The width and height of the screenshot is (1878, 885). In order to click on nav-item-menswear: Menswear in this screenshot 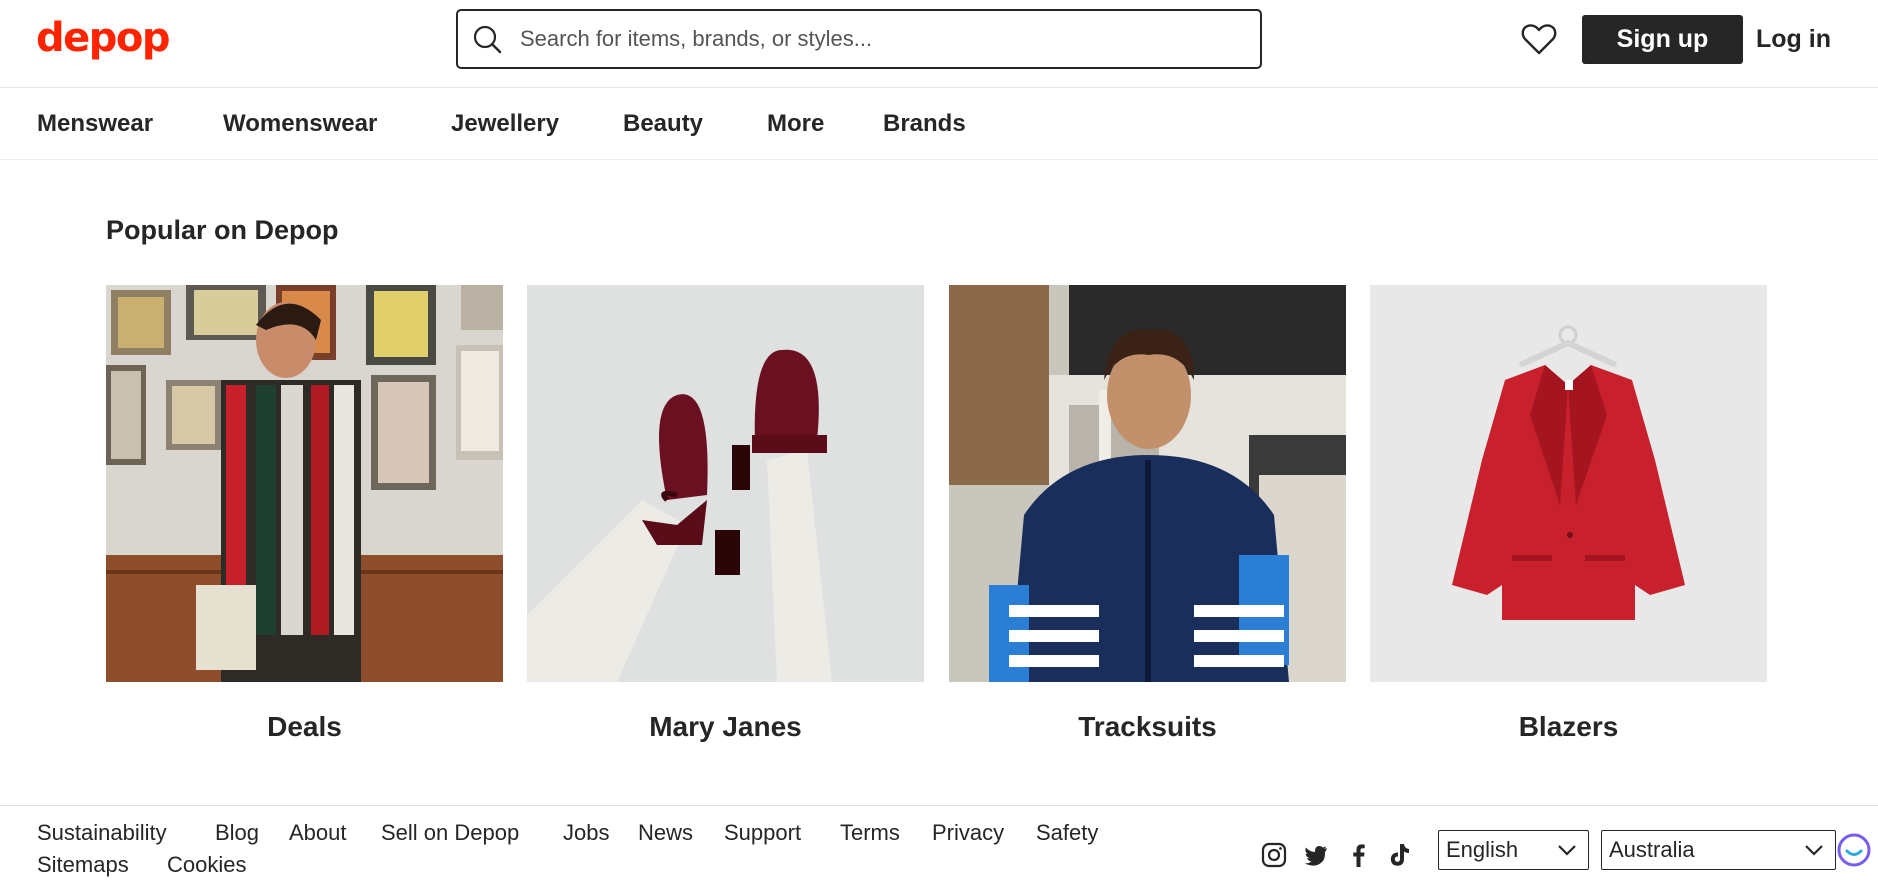, I will do `click(95, 124)`.